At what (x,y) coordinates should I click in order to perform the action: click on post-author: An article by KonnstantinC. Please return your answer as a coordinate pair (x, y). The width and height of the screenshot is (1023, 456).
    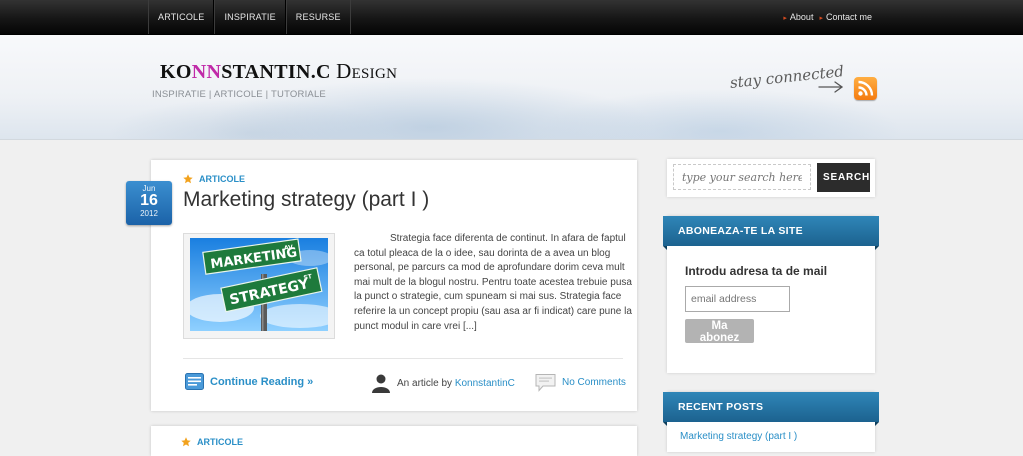
    Looking at the image, I should click on (443, 383).